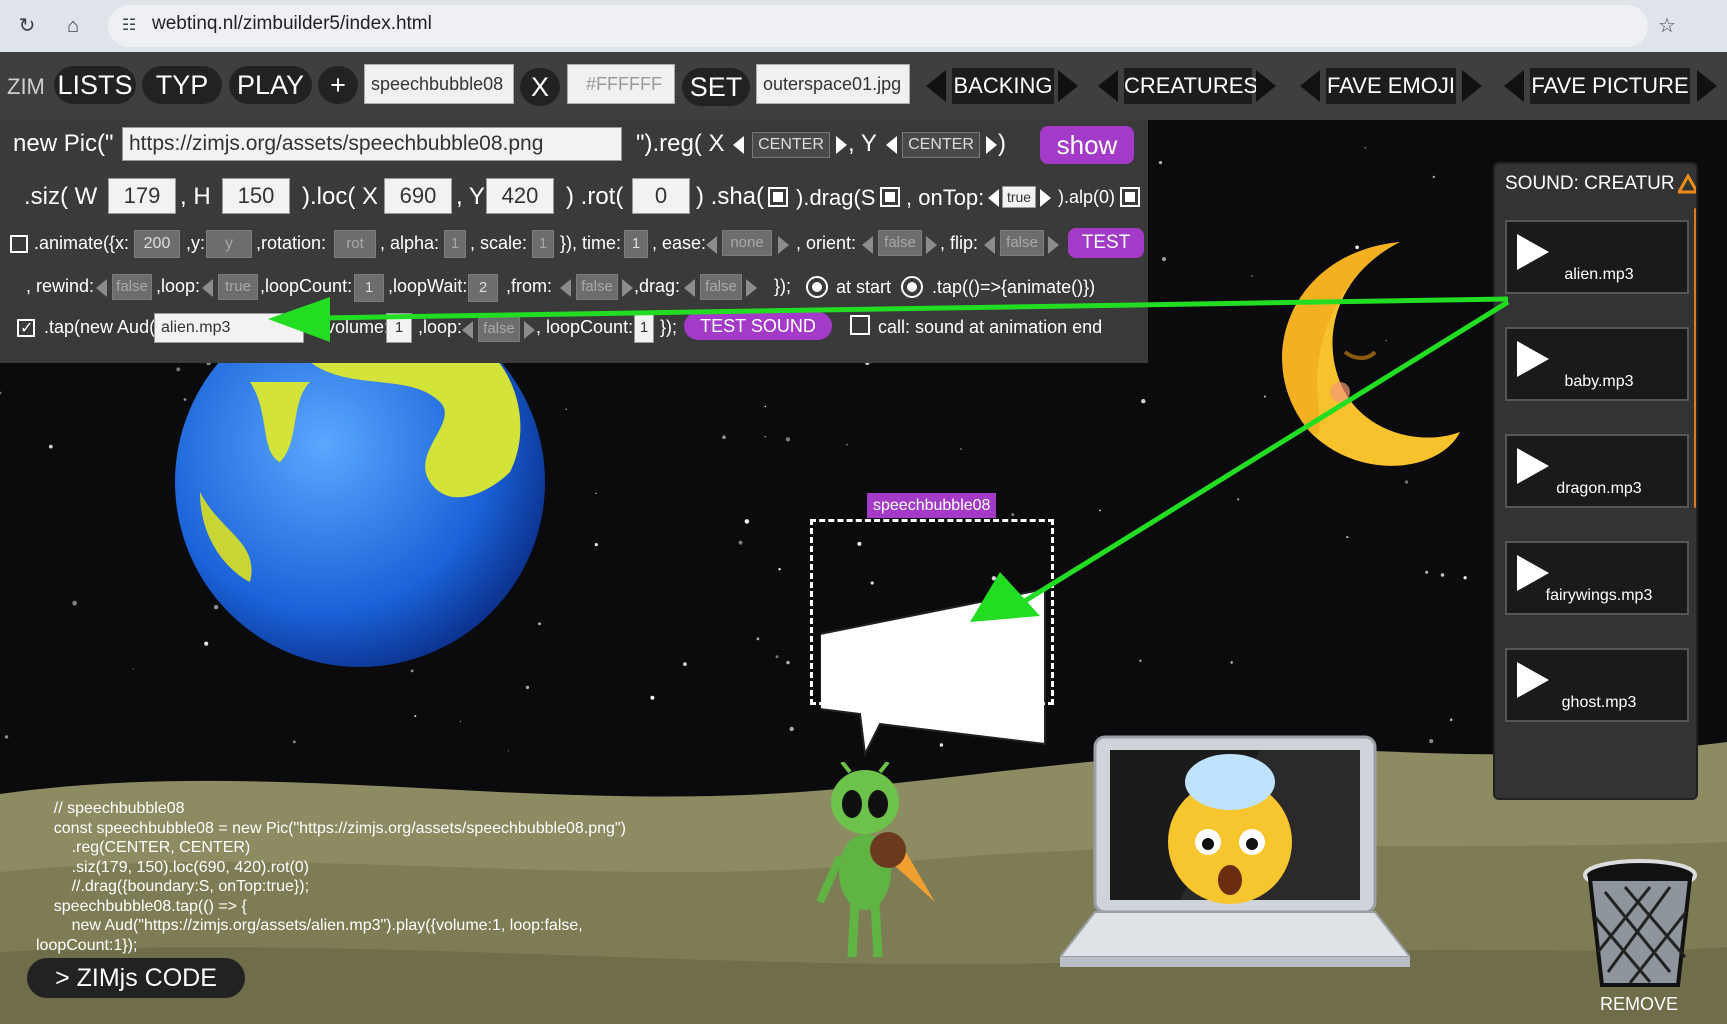 This screenshot has height=1024, width=1727. Describe the element at coordinates (292, 24) in the screenshot. I see `url-text: webtinq.nl/zimbuilder5/index.html` at that location.